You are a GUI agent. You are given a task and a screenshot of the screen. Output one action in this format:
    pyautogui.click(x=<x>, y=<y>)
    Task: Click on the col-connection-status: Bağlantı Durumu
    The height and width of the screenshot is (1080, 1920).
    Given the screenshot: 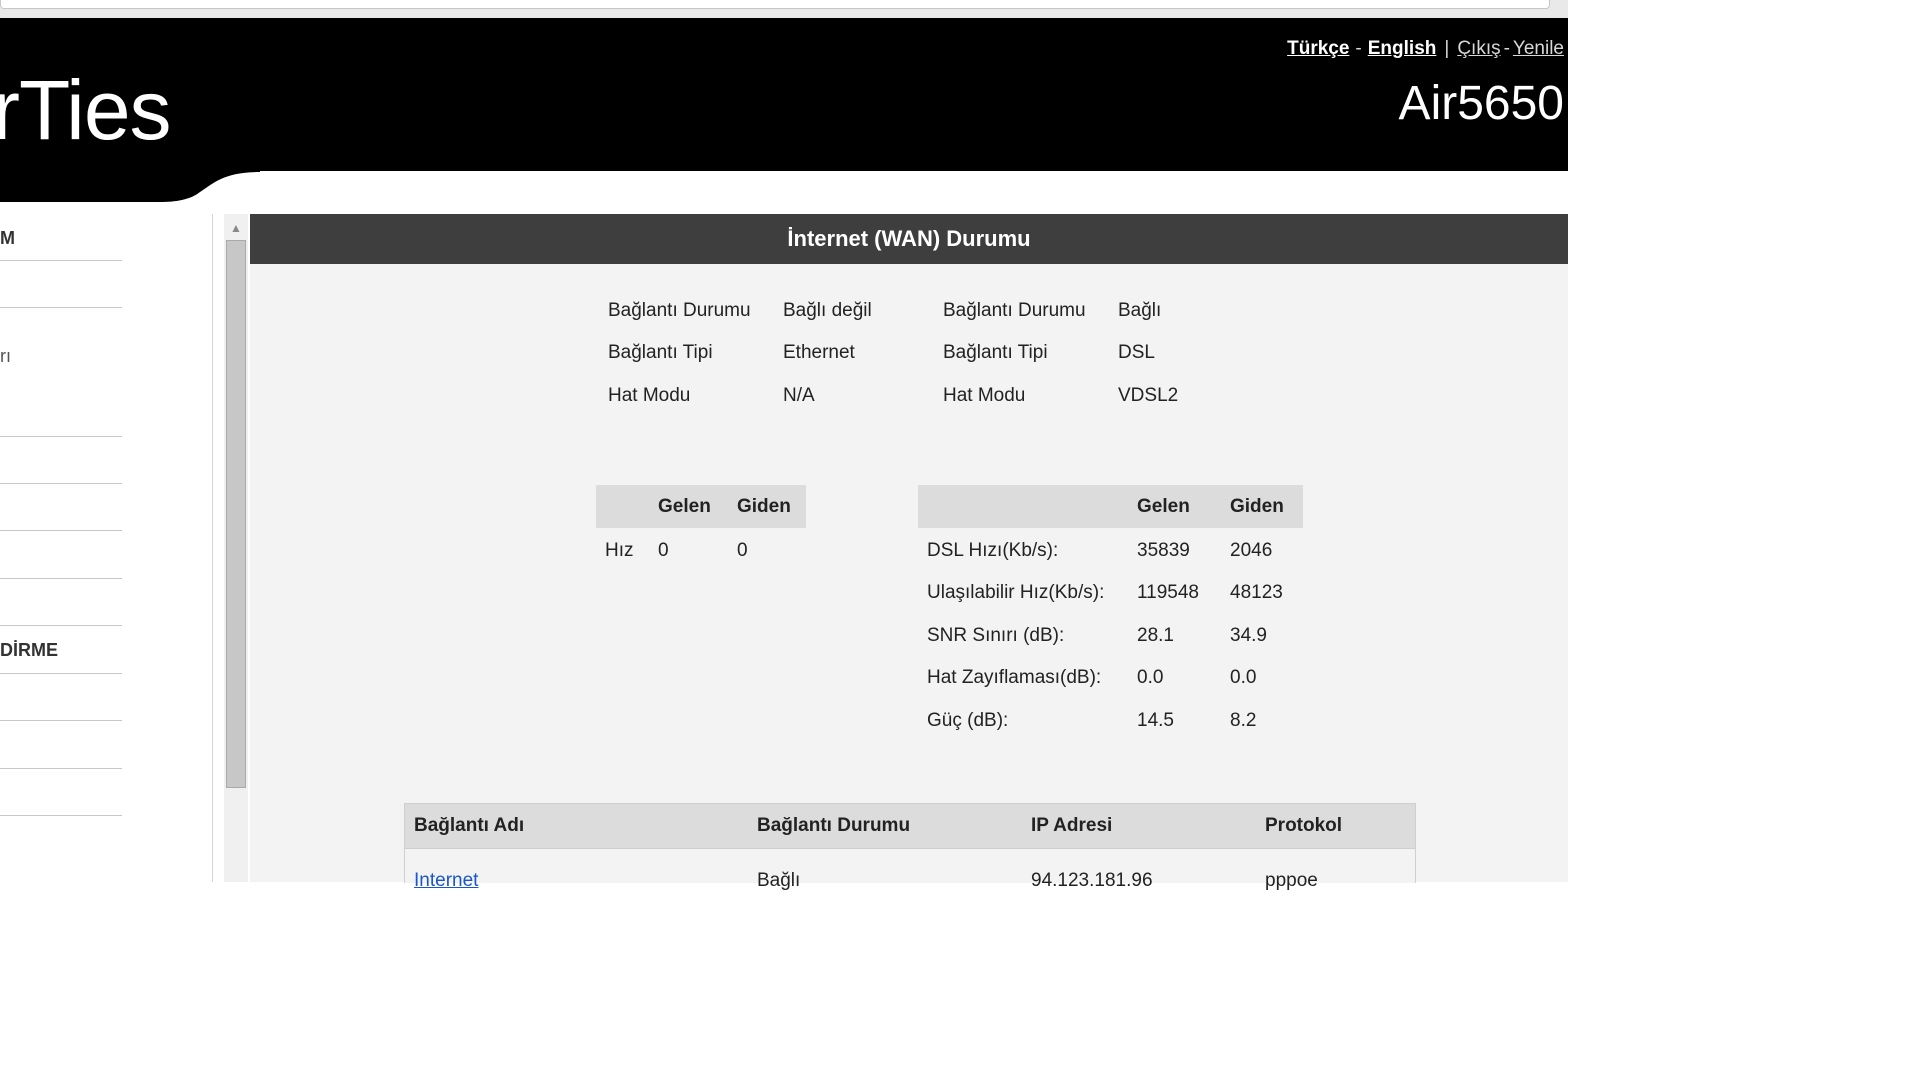 What is the action you would take?
    pyautogui.click(x=834, y=825)
    